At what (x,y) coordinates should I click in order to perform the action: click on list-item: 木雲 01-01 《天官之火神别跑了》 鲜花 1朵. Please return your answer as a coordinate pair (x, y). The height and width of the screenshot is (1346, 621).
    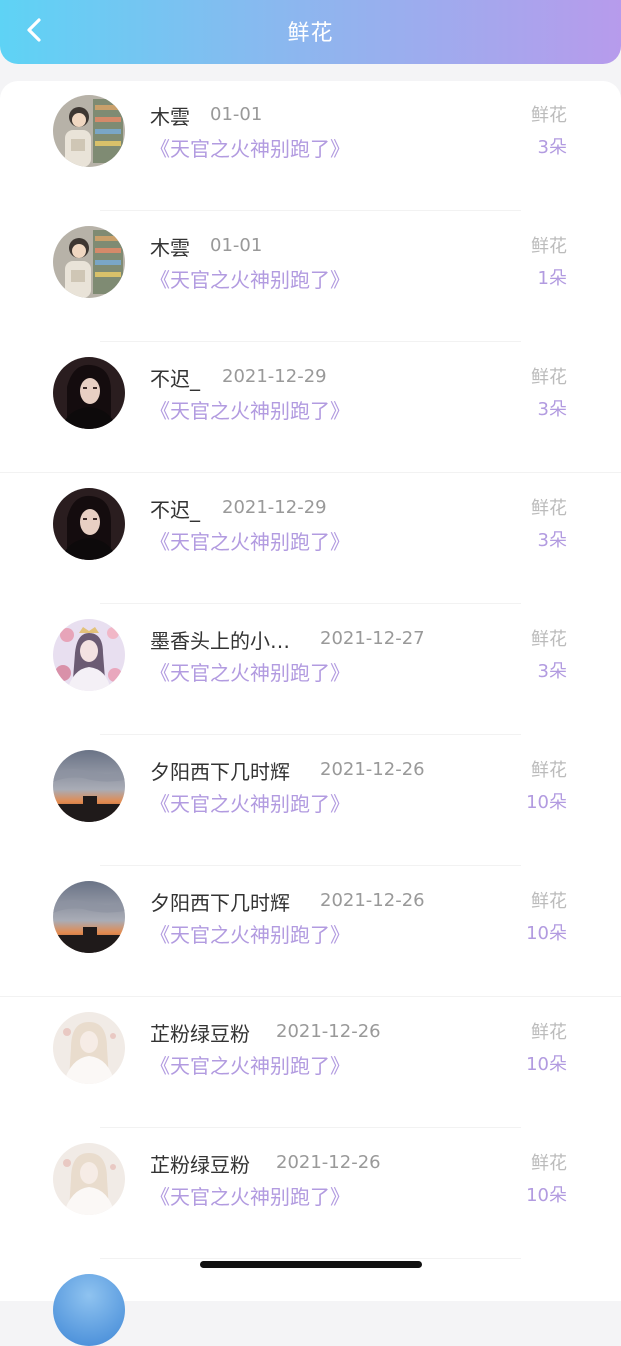
    Looking at the image, I should click on (310, 277).